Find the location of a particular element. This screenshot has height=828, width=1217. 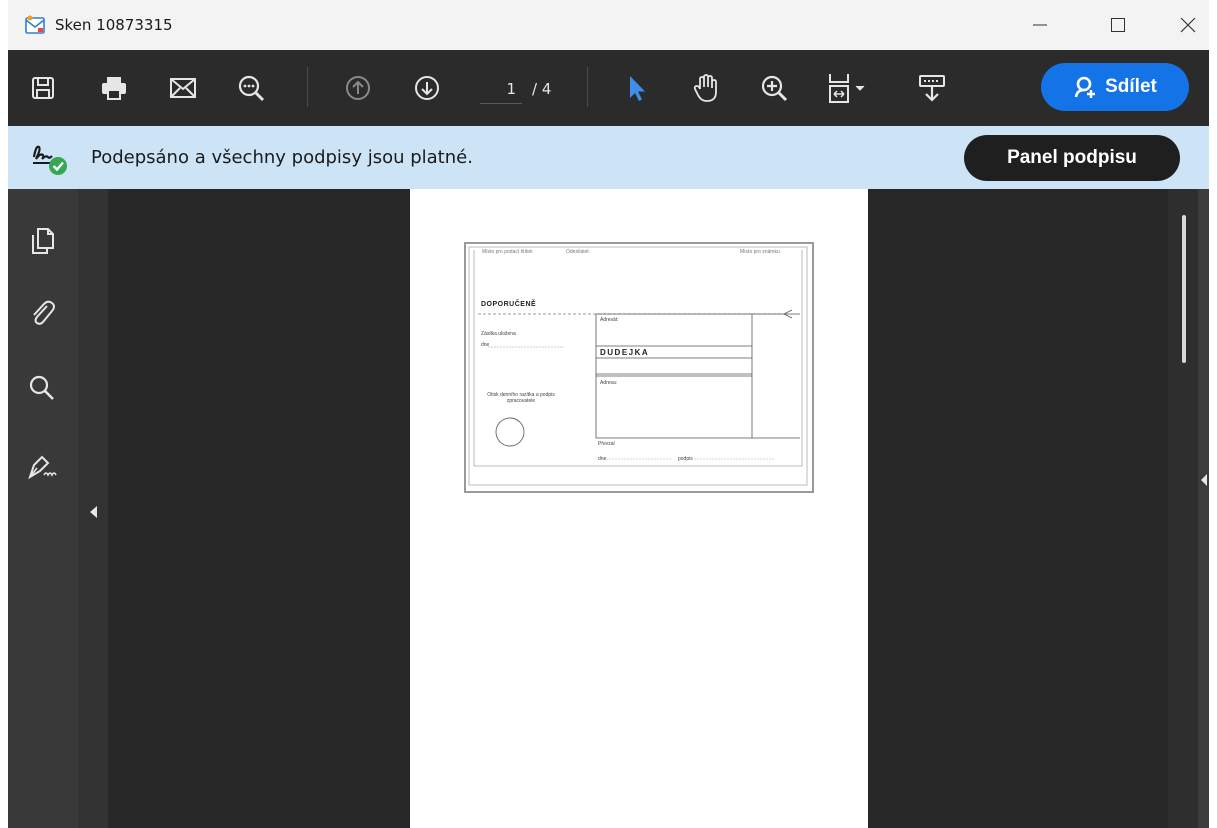

expand-right-icon is located at coordinates (1204, 480).